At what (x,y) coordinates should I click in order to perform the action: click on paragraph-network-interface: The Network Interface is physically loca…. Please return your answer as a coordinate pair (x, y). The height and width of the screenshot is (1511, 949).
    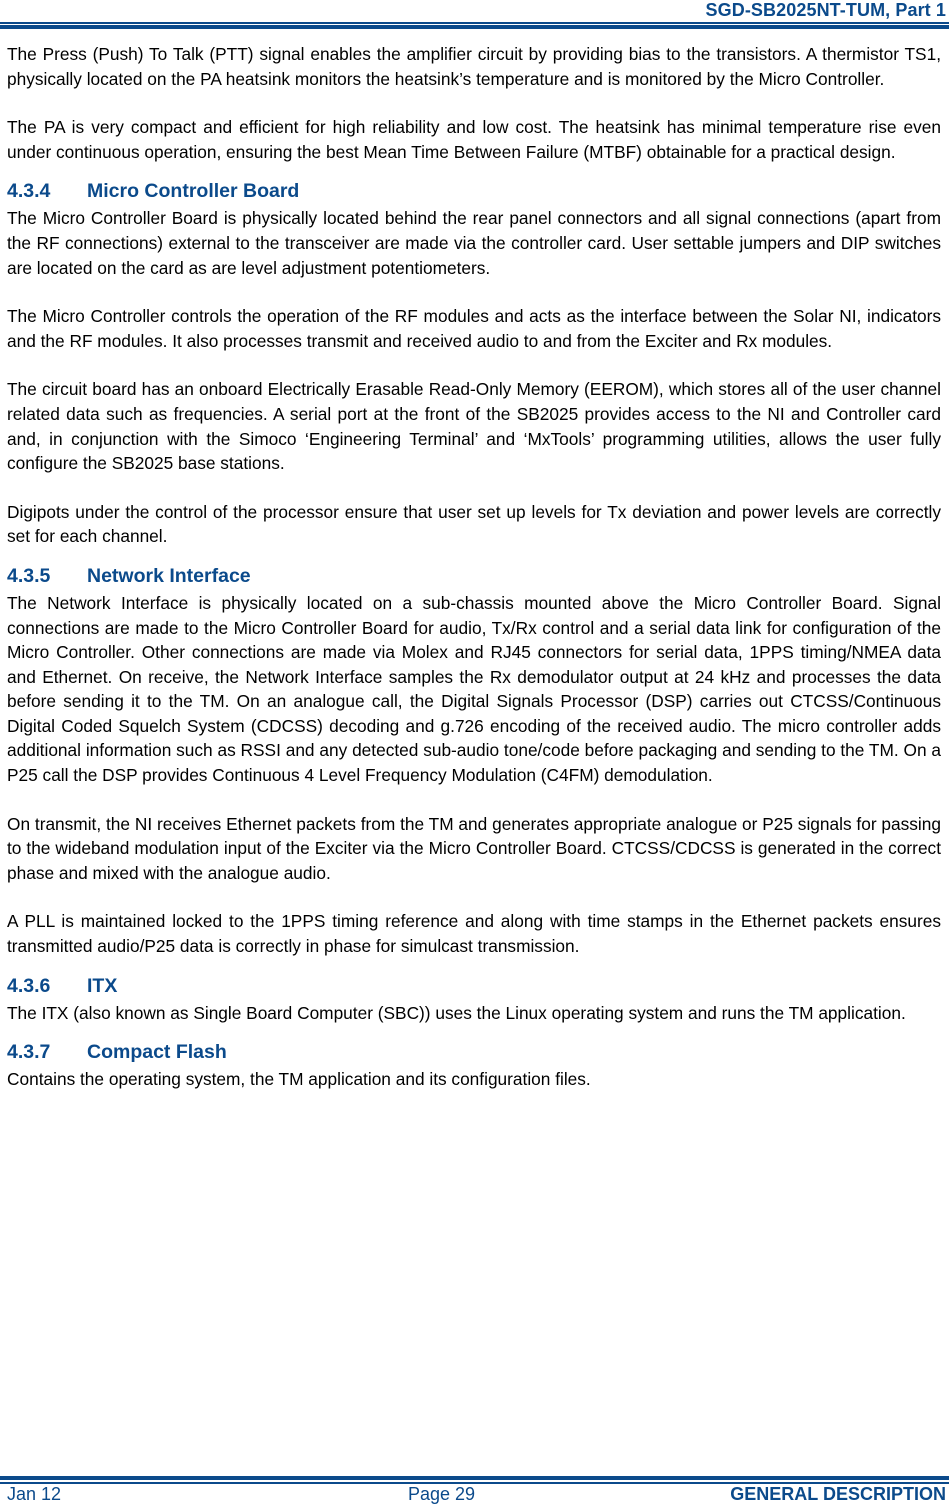
    Looking at the image, I should click on (474, 689).